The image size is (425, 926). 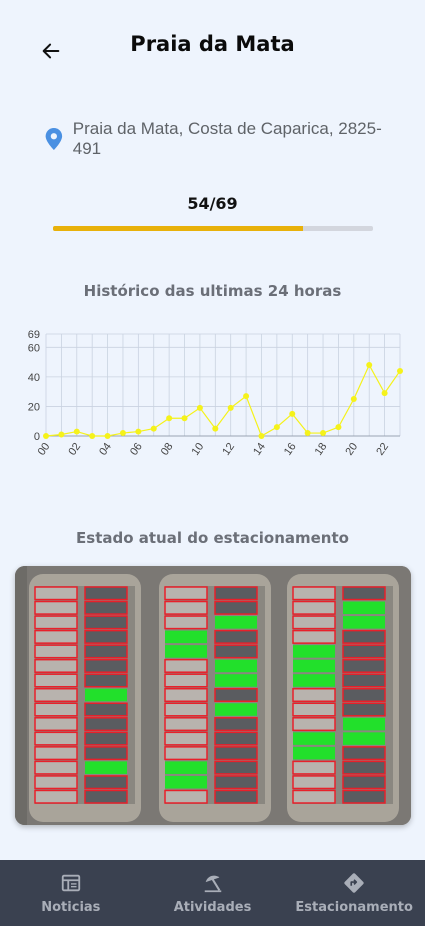 What do you see at coordinates (290, 449) in the screenshot?
I see `x-tick-label: 16` at bounding box center [290, 449].